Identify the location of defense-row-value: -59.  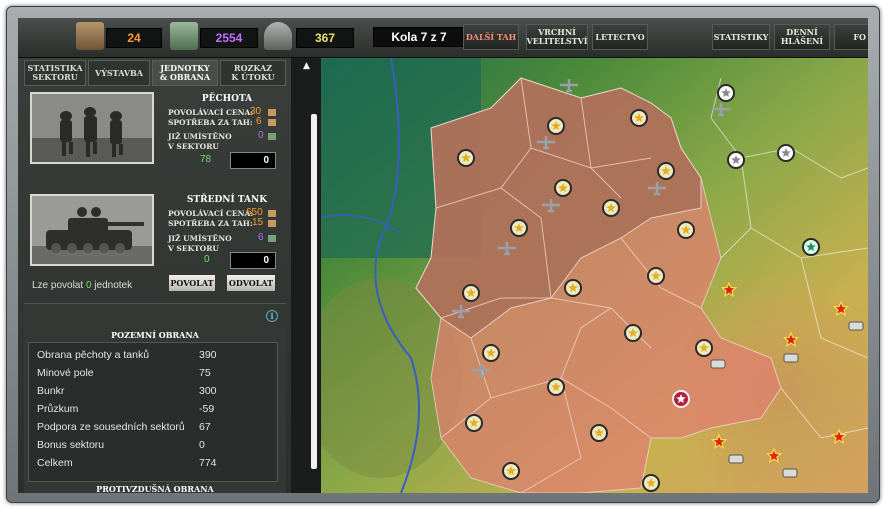
(207, 409).